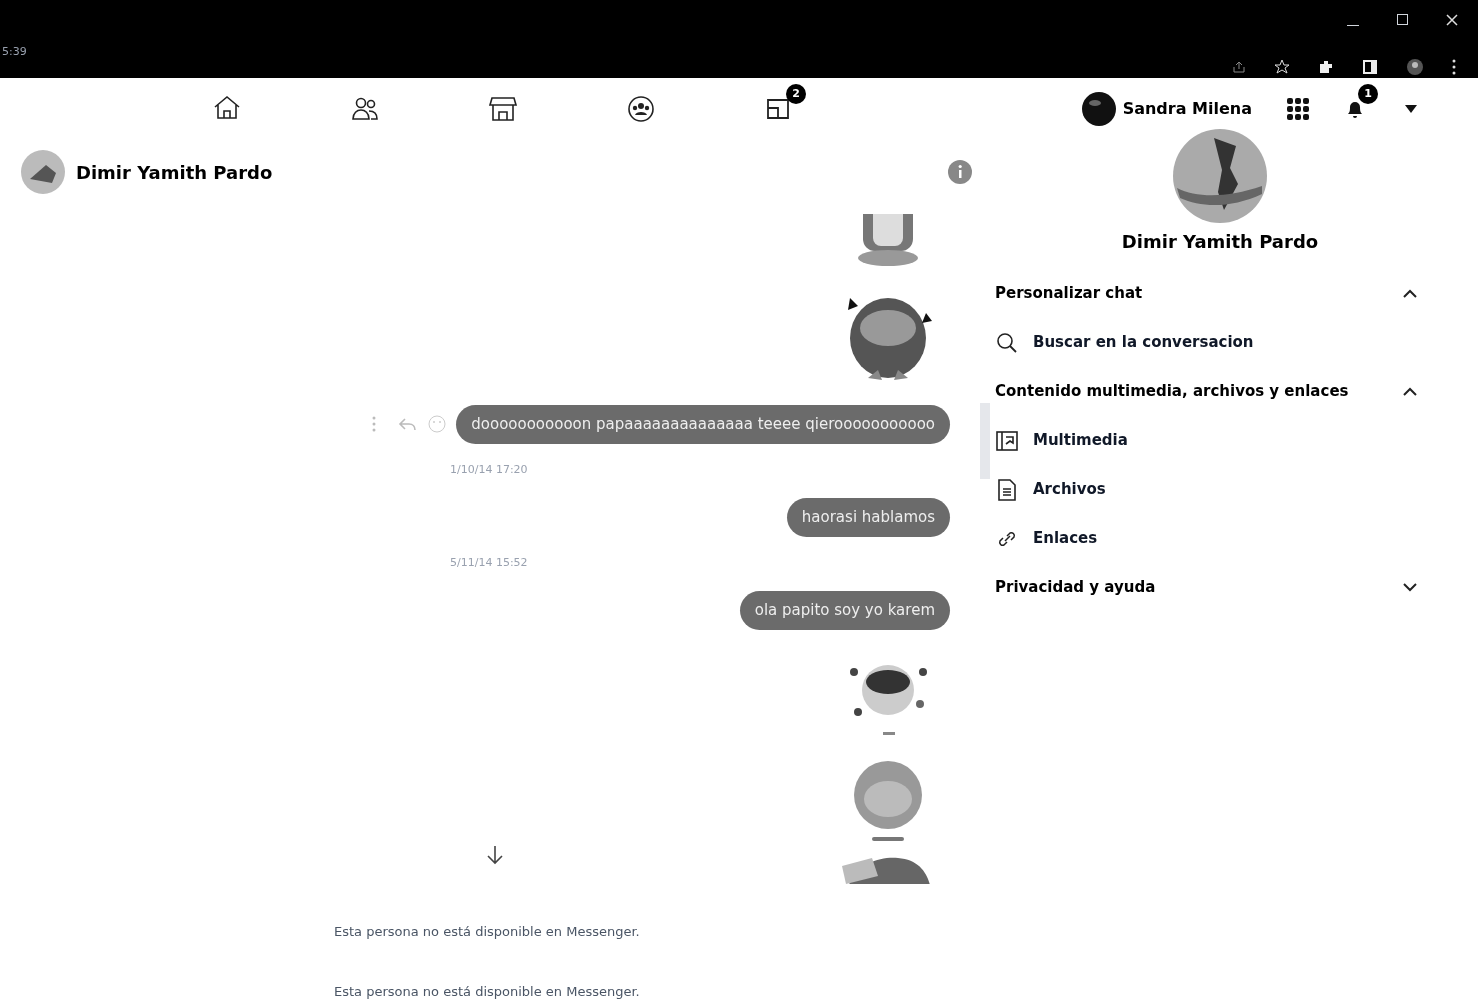  What do you see at coordinates (1007, 489) in the screenshot?
I see `document-icon` at bounding box center [1007, 489].